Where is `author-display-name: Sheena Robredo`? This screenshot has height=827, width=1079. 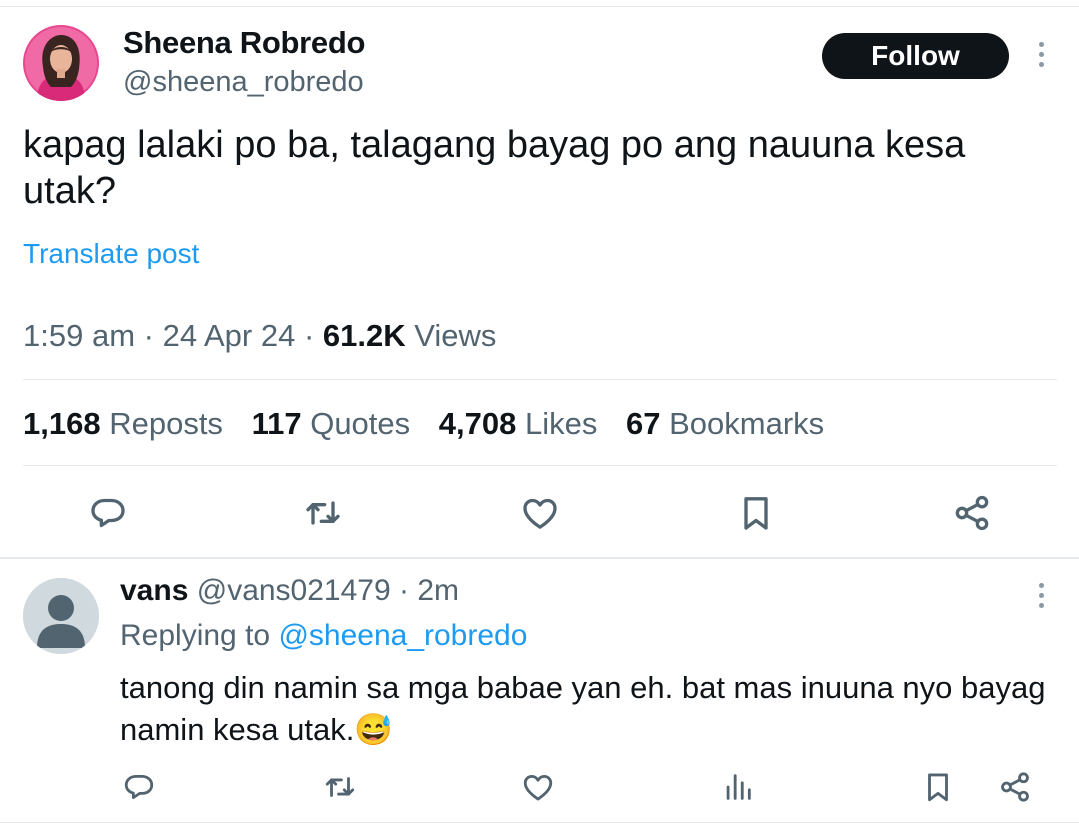 author-display-name: Sheena Robredo is located at coordinates (244, 43).